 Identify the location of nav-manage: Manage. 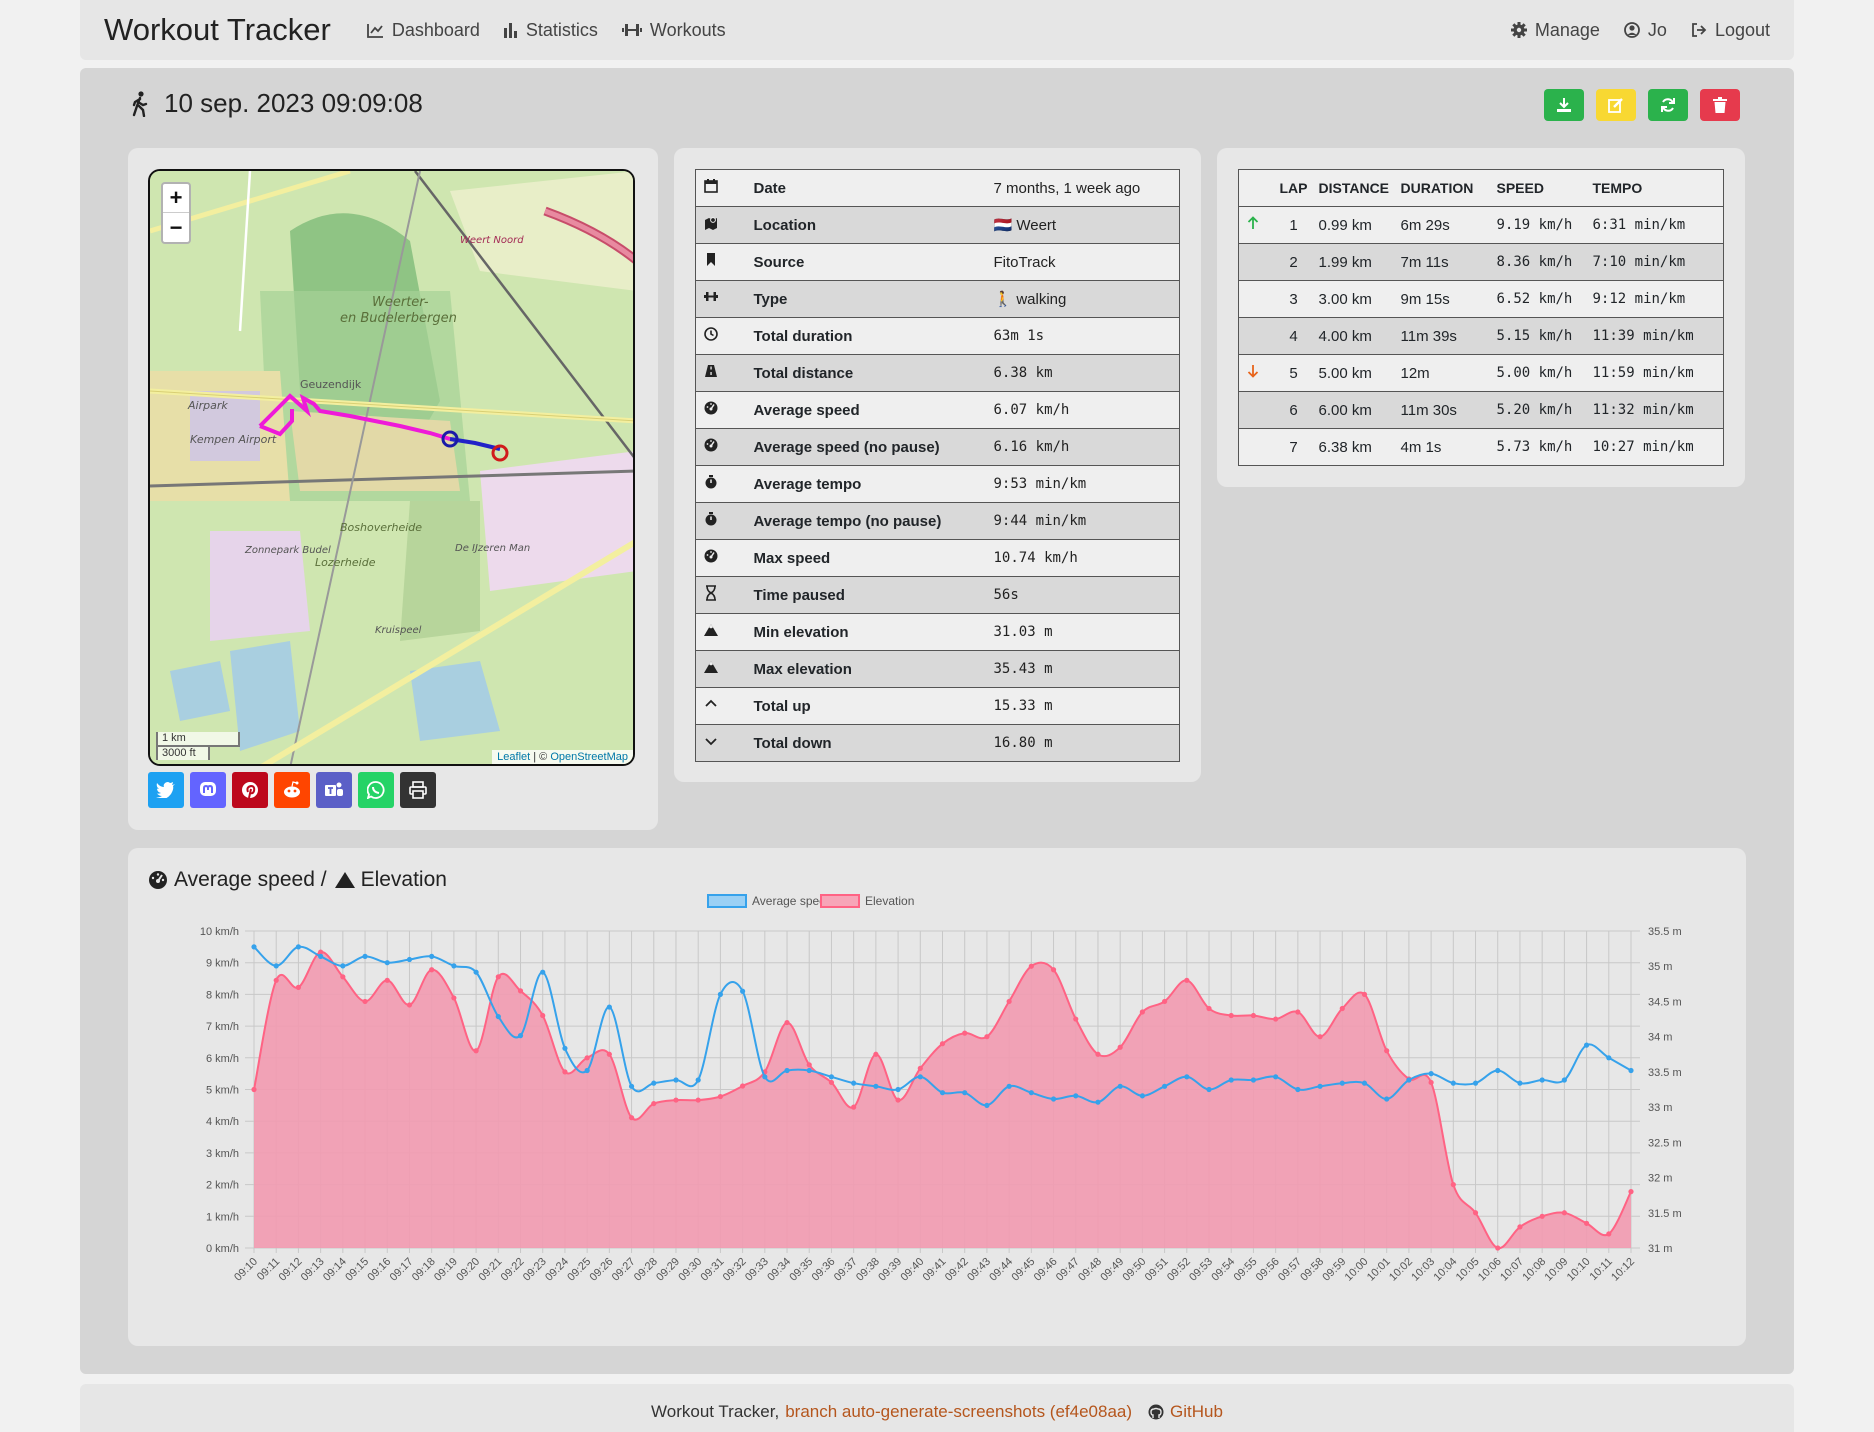
(1555, 30).